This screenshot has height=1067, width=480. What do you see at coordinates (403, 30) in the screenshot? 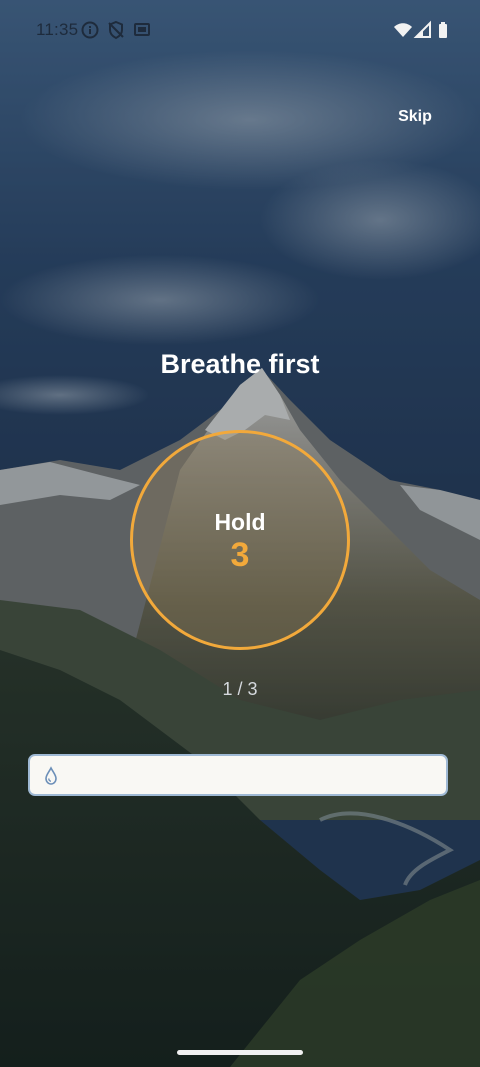
I see `wifi-icon` at bounding box center [403, 30].